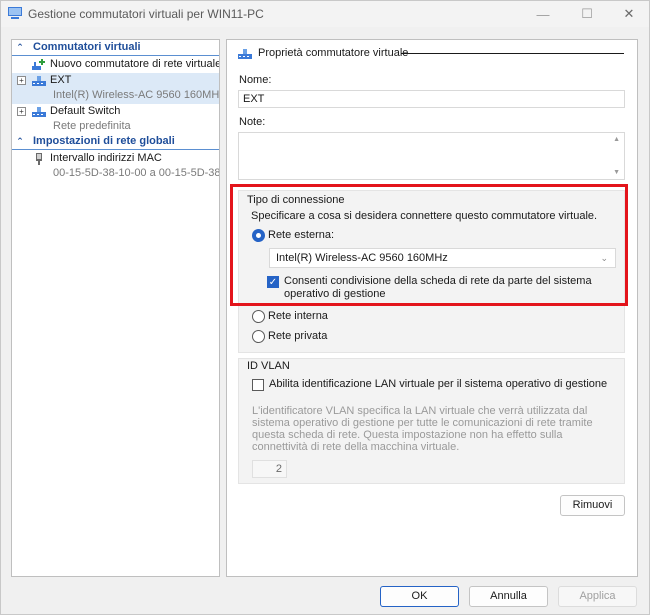  I want to click on tree-item-switch-ext: + EXT Intel(R) Wireless-AC 9560 160MHz, so click(115, 88).